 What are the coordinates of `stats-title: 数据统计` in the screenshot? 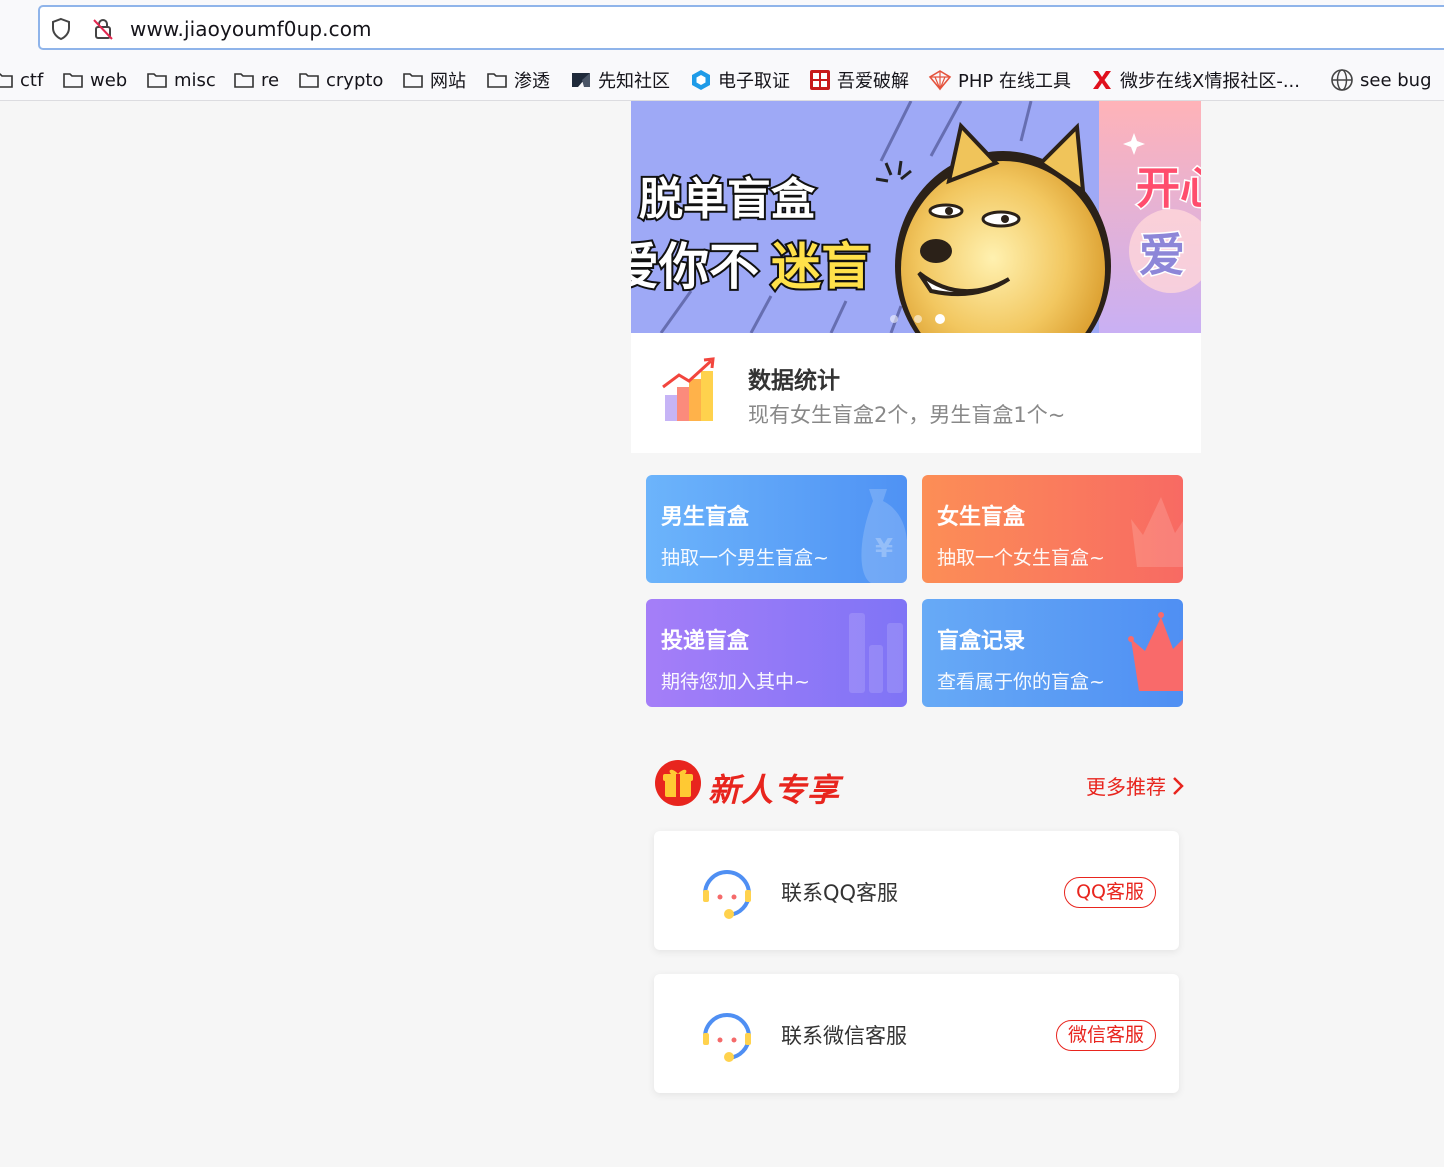 It's located at (794, 381).